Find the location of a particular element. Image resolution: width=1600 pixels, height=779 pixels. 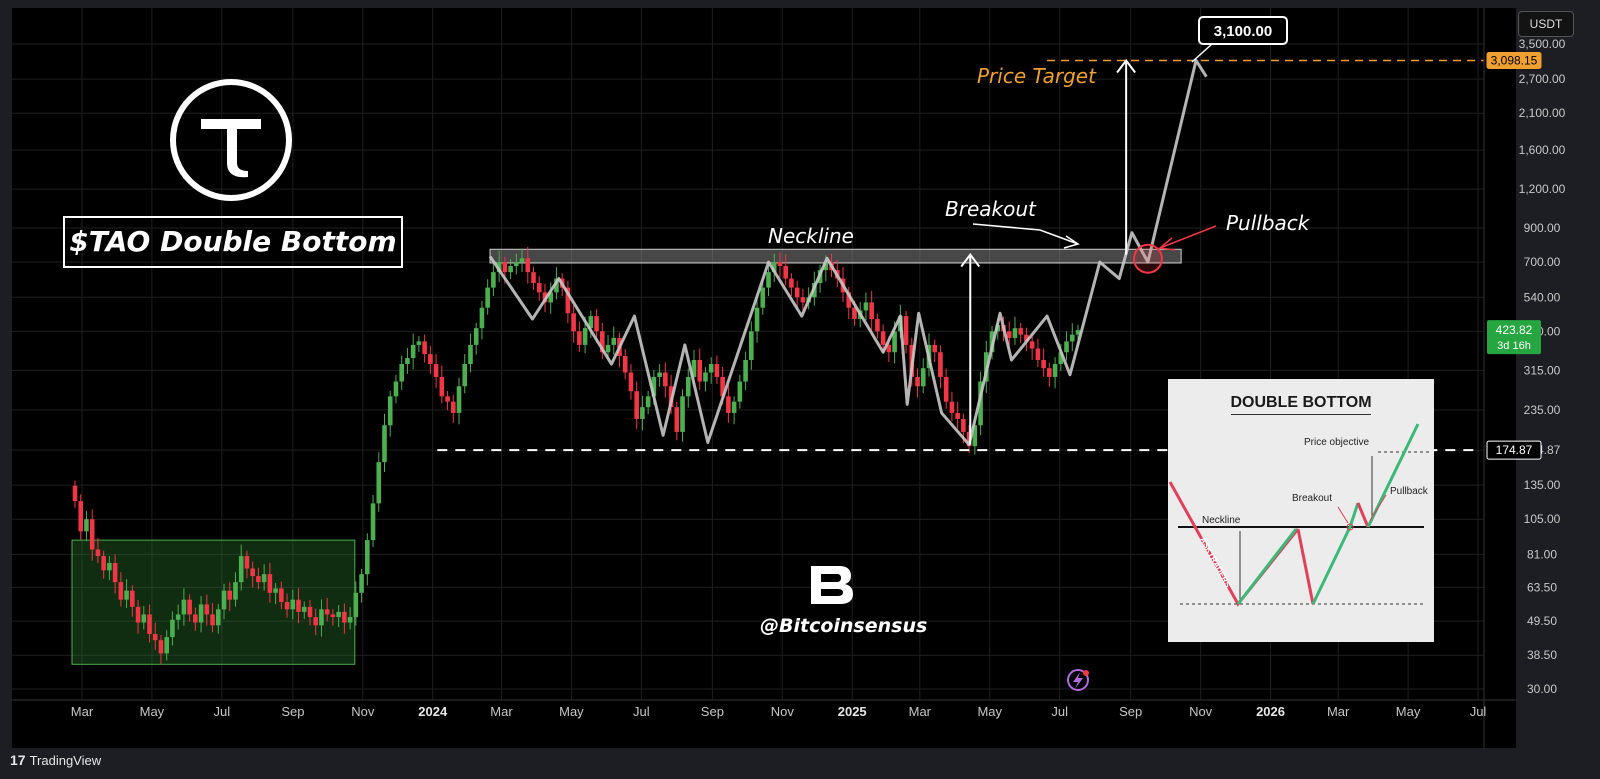

inset-neckline: Neckline is located at coordinates (1221, 520).